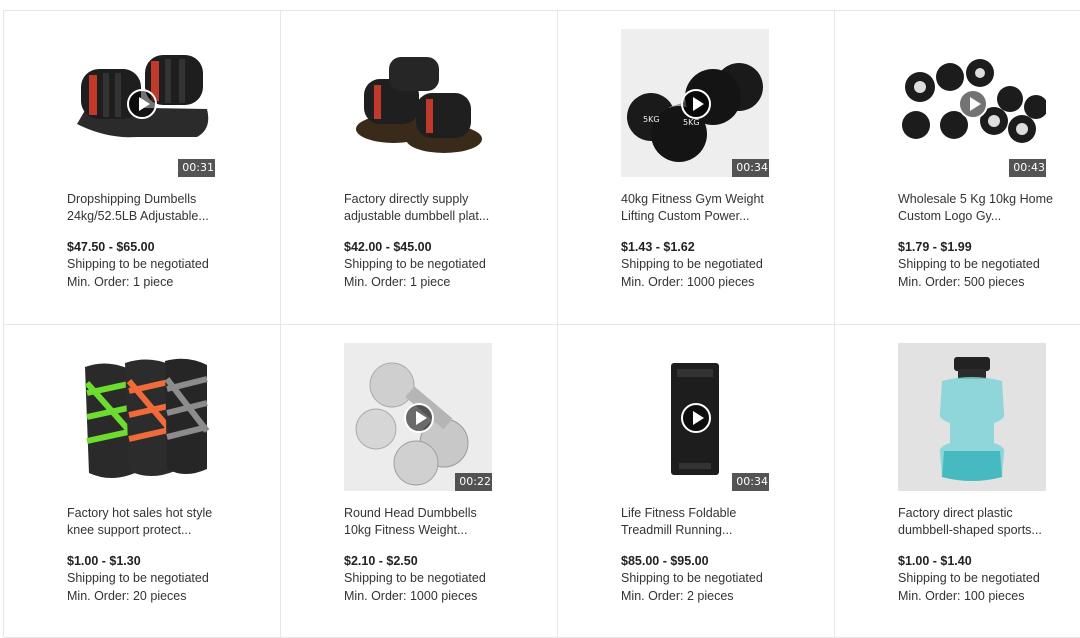 The height and width of the screenshot is (638, 1080). I want to click on video-duration-badge: 00:31, so click(196, 168).